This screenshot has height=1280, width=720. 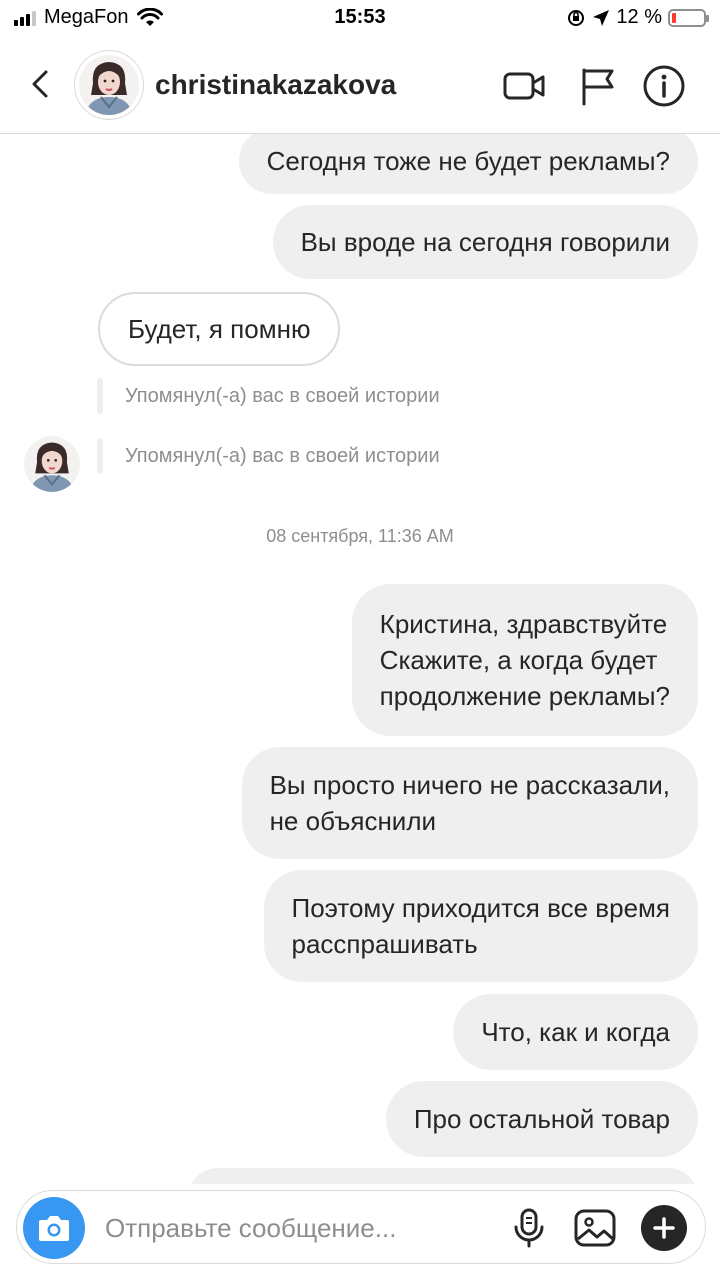 I want to click on message-in: Будет, я помню, so click(x=219, y=329).